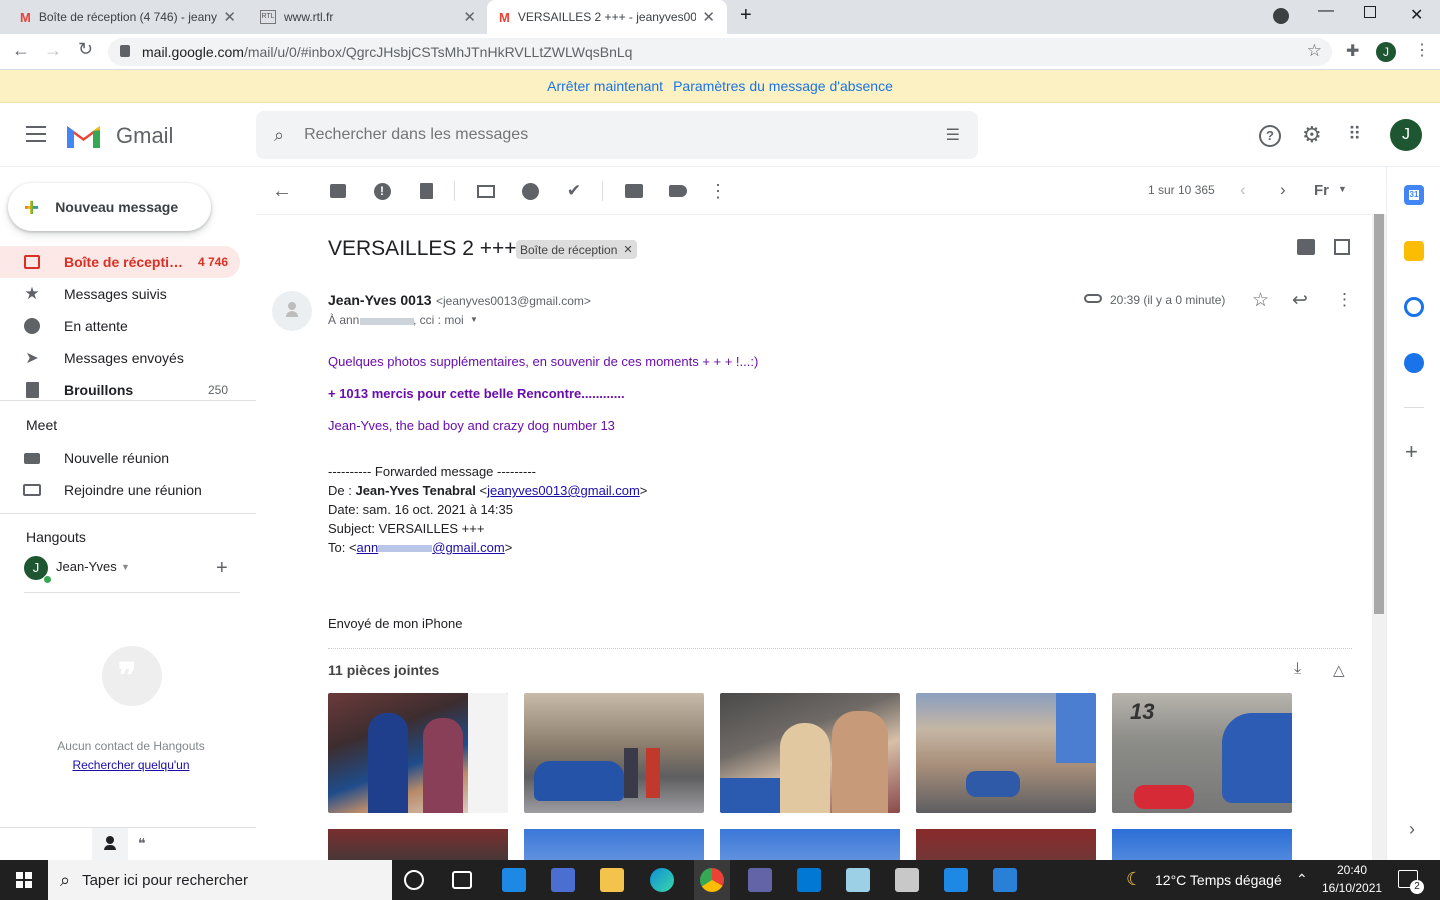 Image resolution: width=1440 pixels, height=900 pixels. What do you see at coordinates (627, 249) in the screenshot?
I see `remove-label-icon: ✕` at bounding box center [627, 249].